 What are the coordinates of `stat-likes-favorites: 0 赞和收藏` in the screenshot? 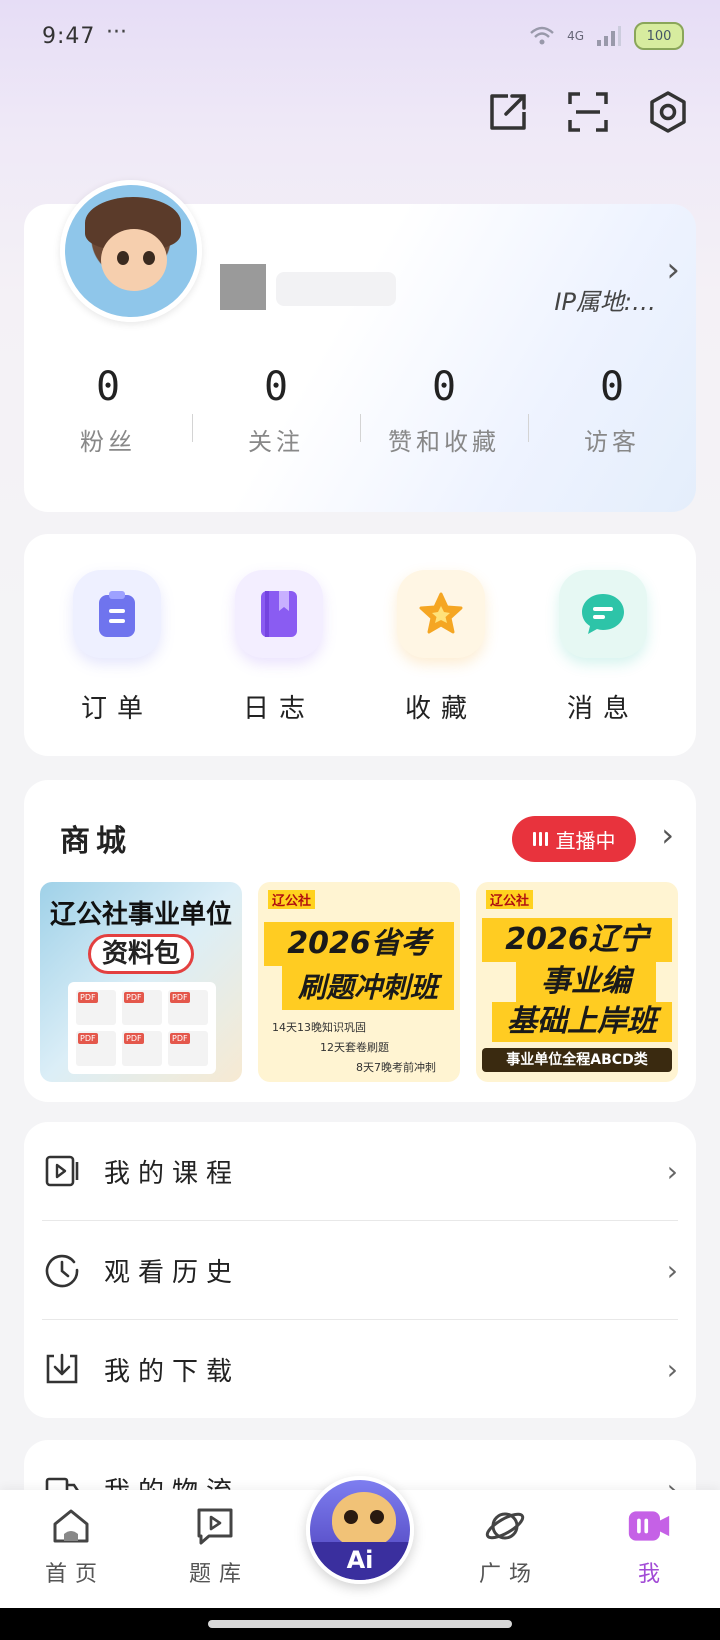 It's located at (444, 410).